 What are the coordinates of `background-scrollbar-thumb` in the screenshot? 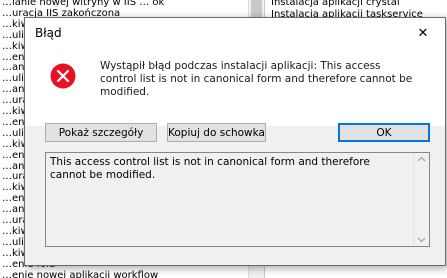 It's located at (256, 9).